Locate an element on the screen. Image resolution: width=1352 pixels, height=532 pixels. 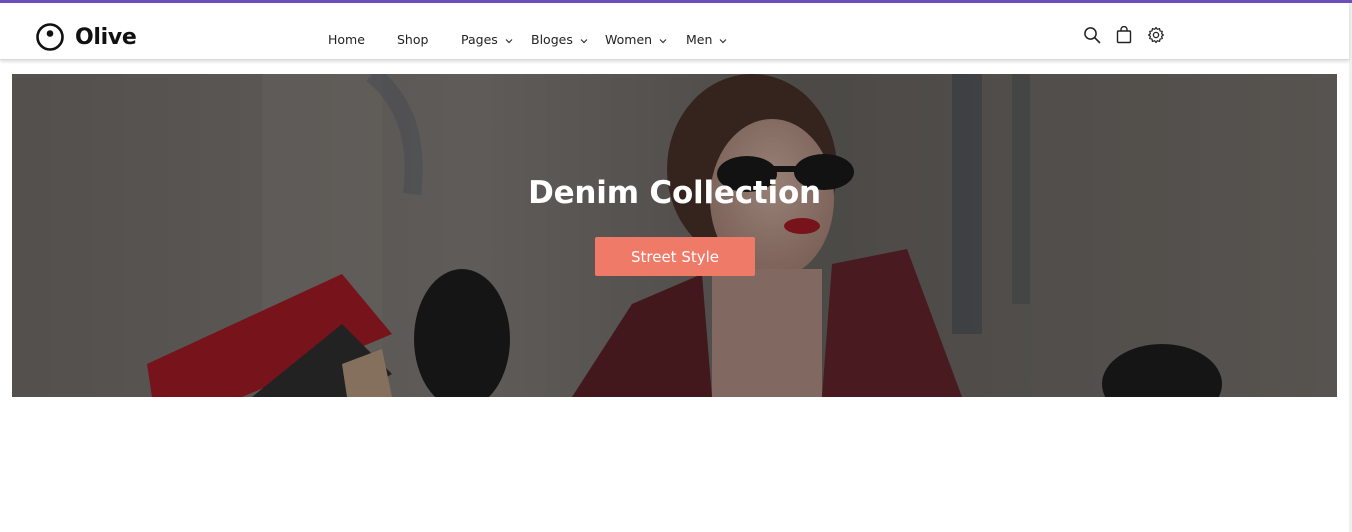
nav-item-label: Pages is located at coordinates (479, 39).